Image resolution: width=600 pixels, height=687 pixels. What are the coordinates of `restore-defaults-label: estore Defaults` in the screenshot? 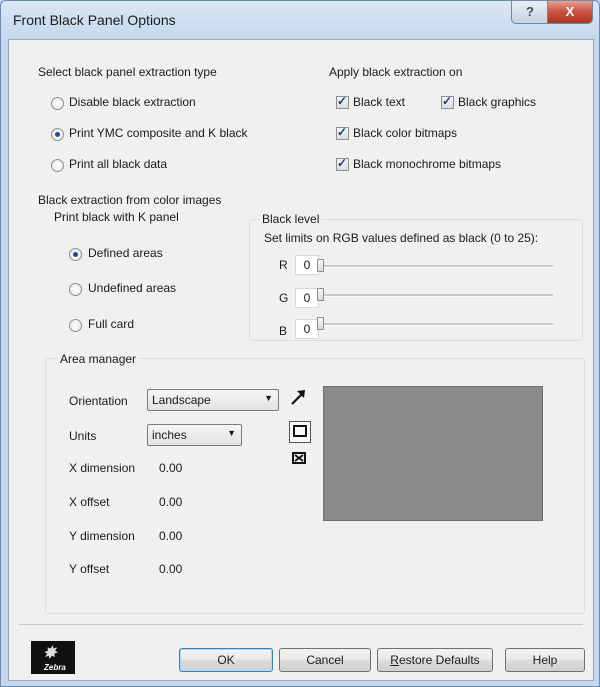 It's located at (439, 660).